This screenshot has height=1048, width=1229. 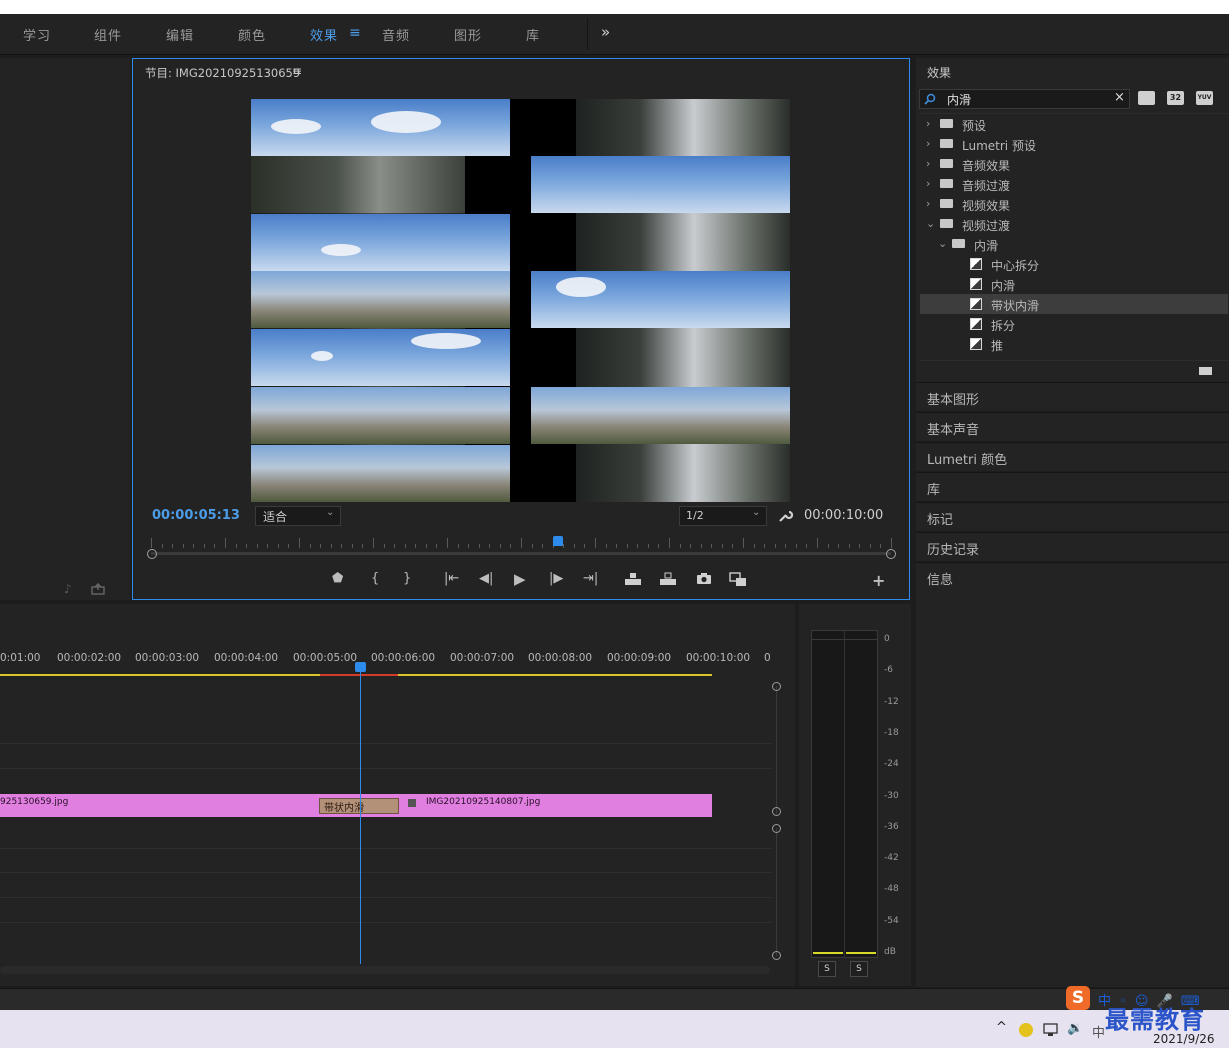 What do you see at coordinates (324, 34) in the screenshot?
I see `workspace-effects: 效果` at bounding box center [324, 34].